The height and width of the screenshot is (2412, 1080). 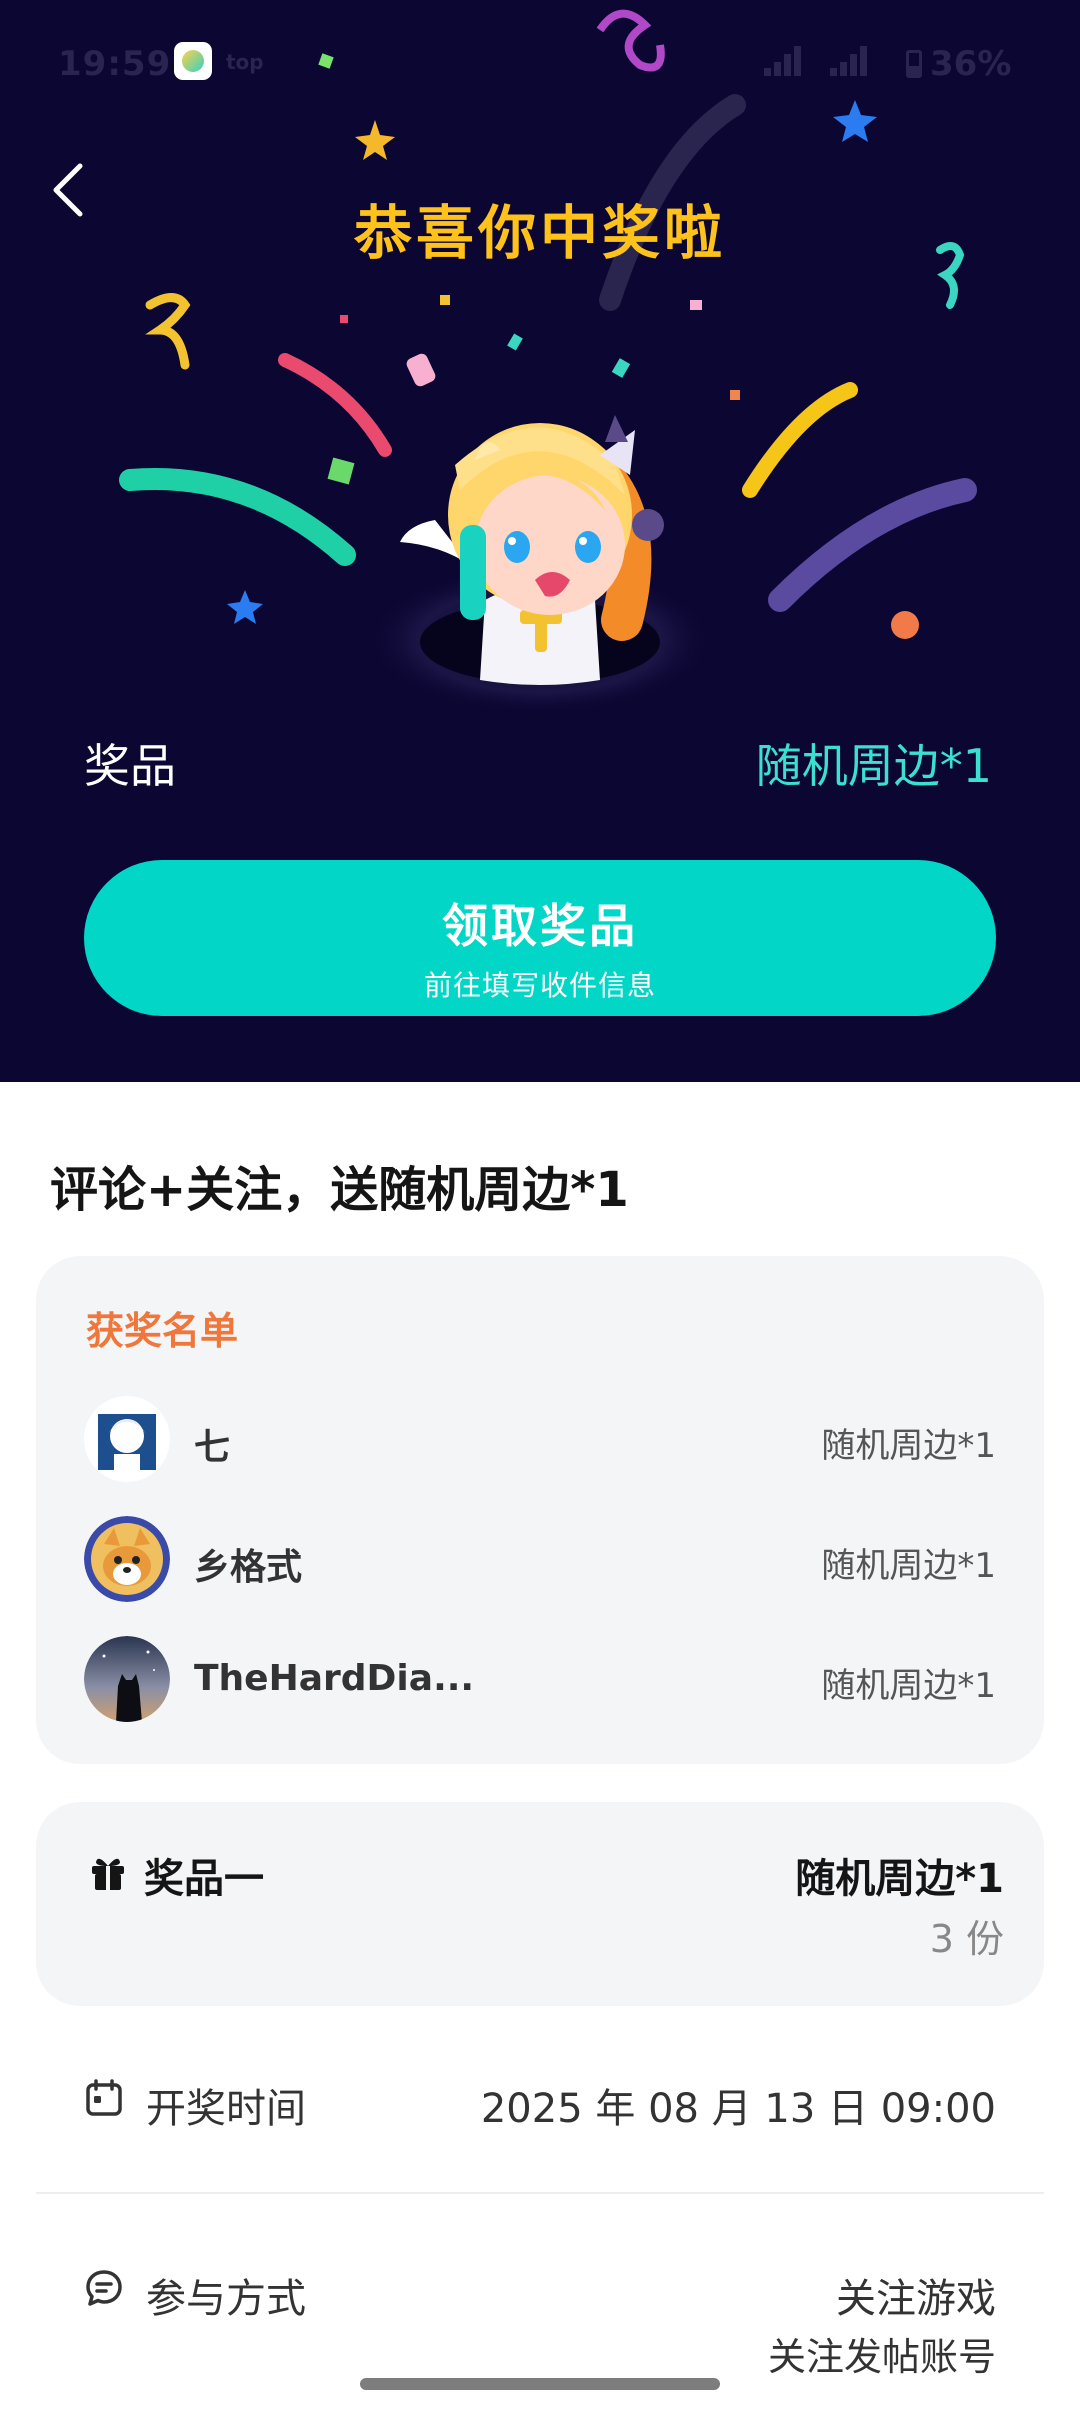 What do you see at coordinates (899, 1879) in the screenshot?
I see `prize-item-value: 随机周边*1` at bounding box center [899, 1879].